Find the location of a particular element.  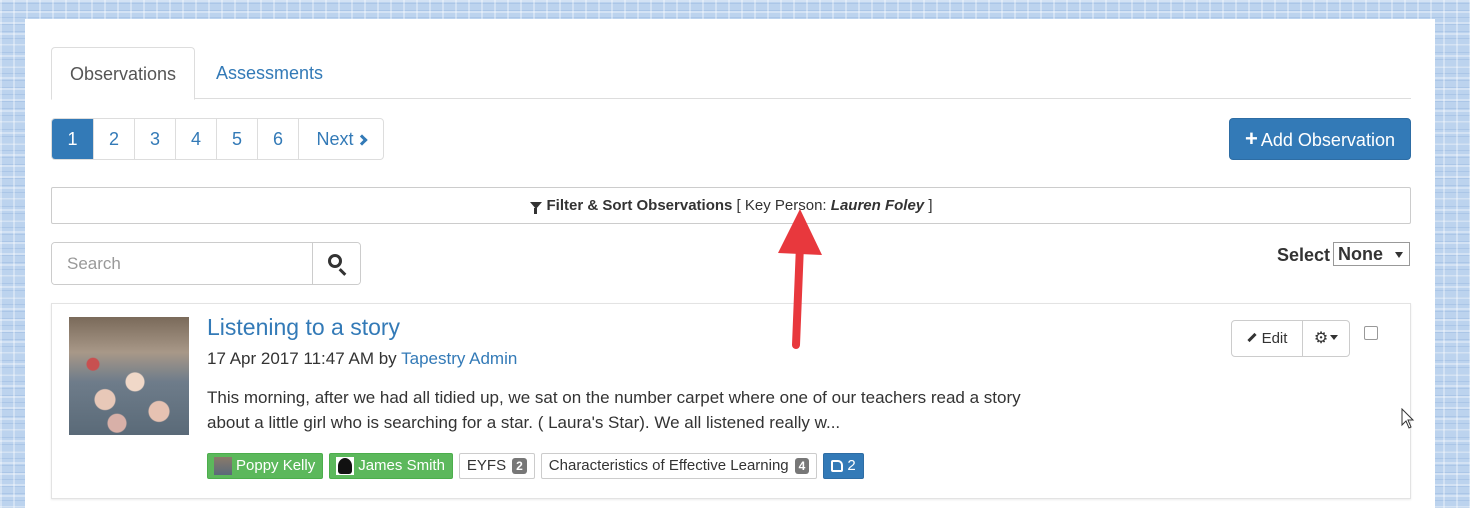

thumbs-up-icon is located at coordinates (837, 466).